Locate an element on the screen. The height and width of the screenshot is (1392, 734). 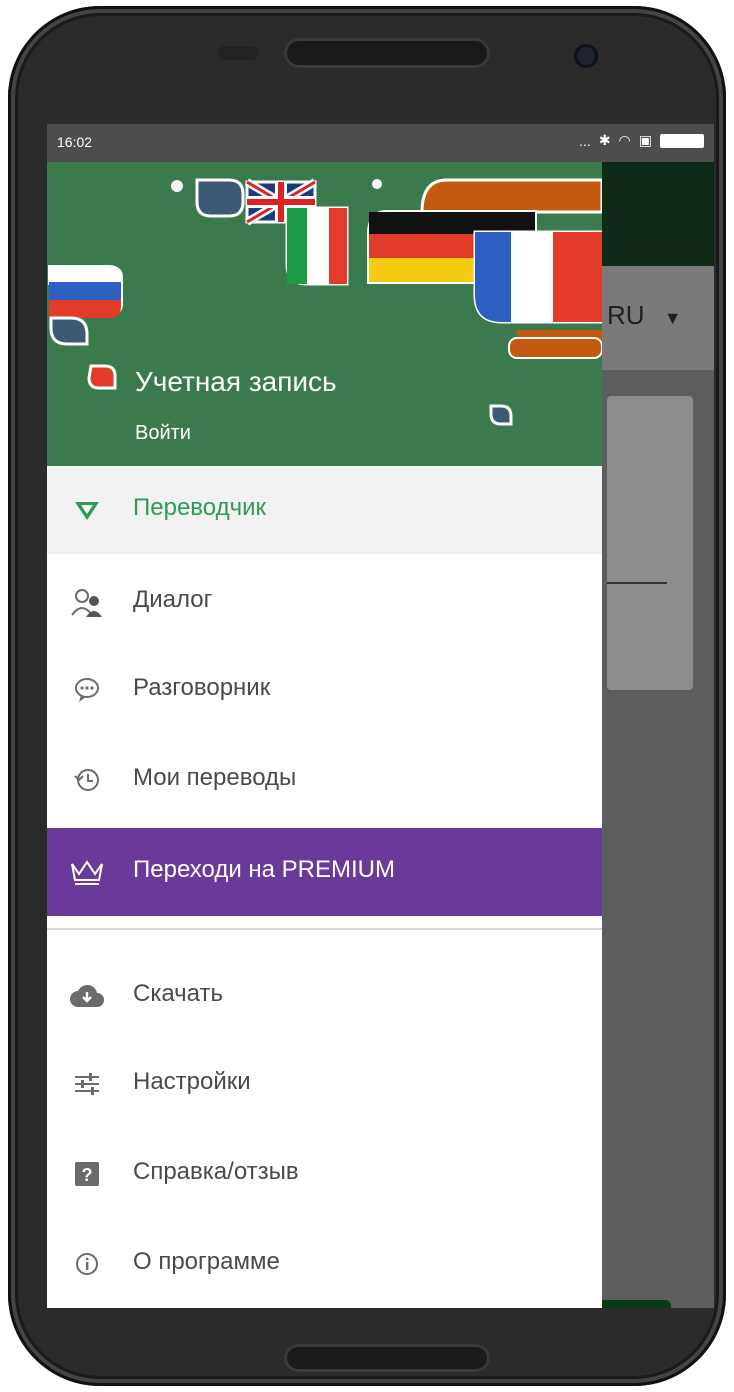
menu-item-settings: Настройки is located at coordinates (324, 1084).